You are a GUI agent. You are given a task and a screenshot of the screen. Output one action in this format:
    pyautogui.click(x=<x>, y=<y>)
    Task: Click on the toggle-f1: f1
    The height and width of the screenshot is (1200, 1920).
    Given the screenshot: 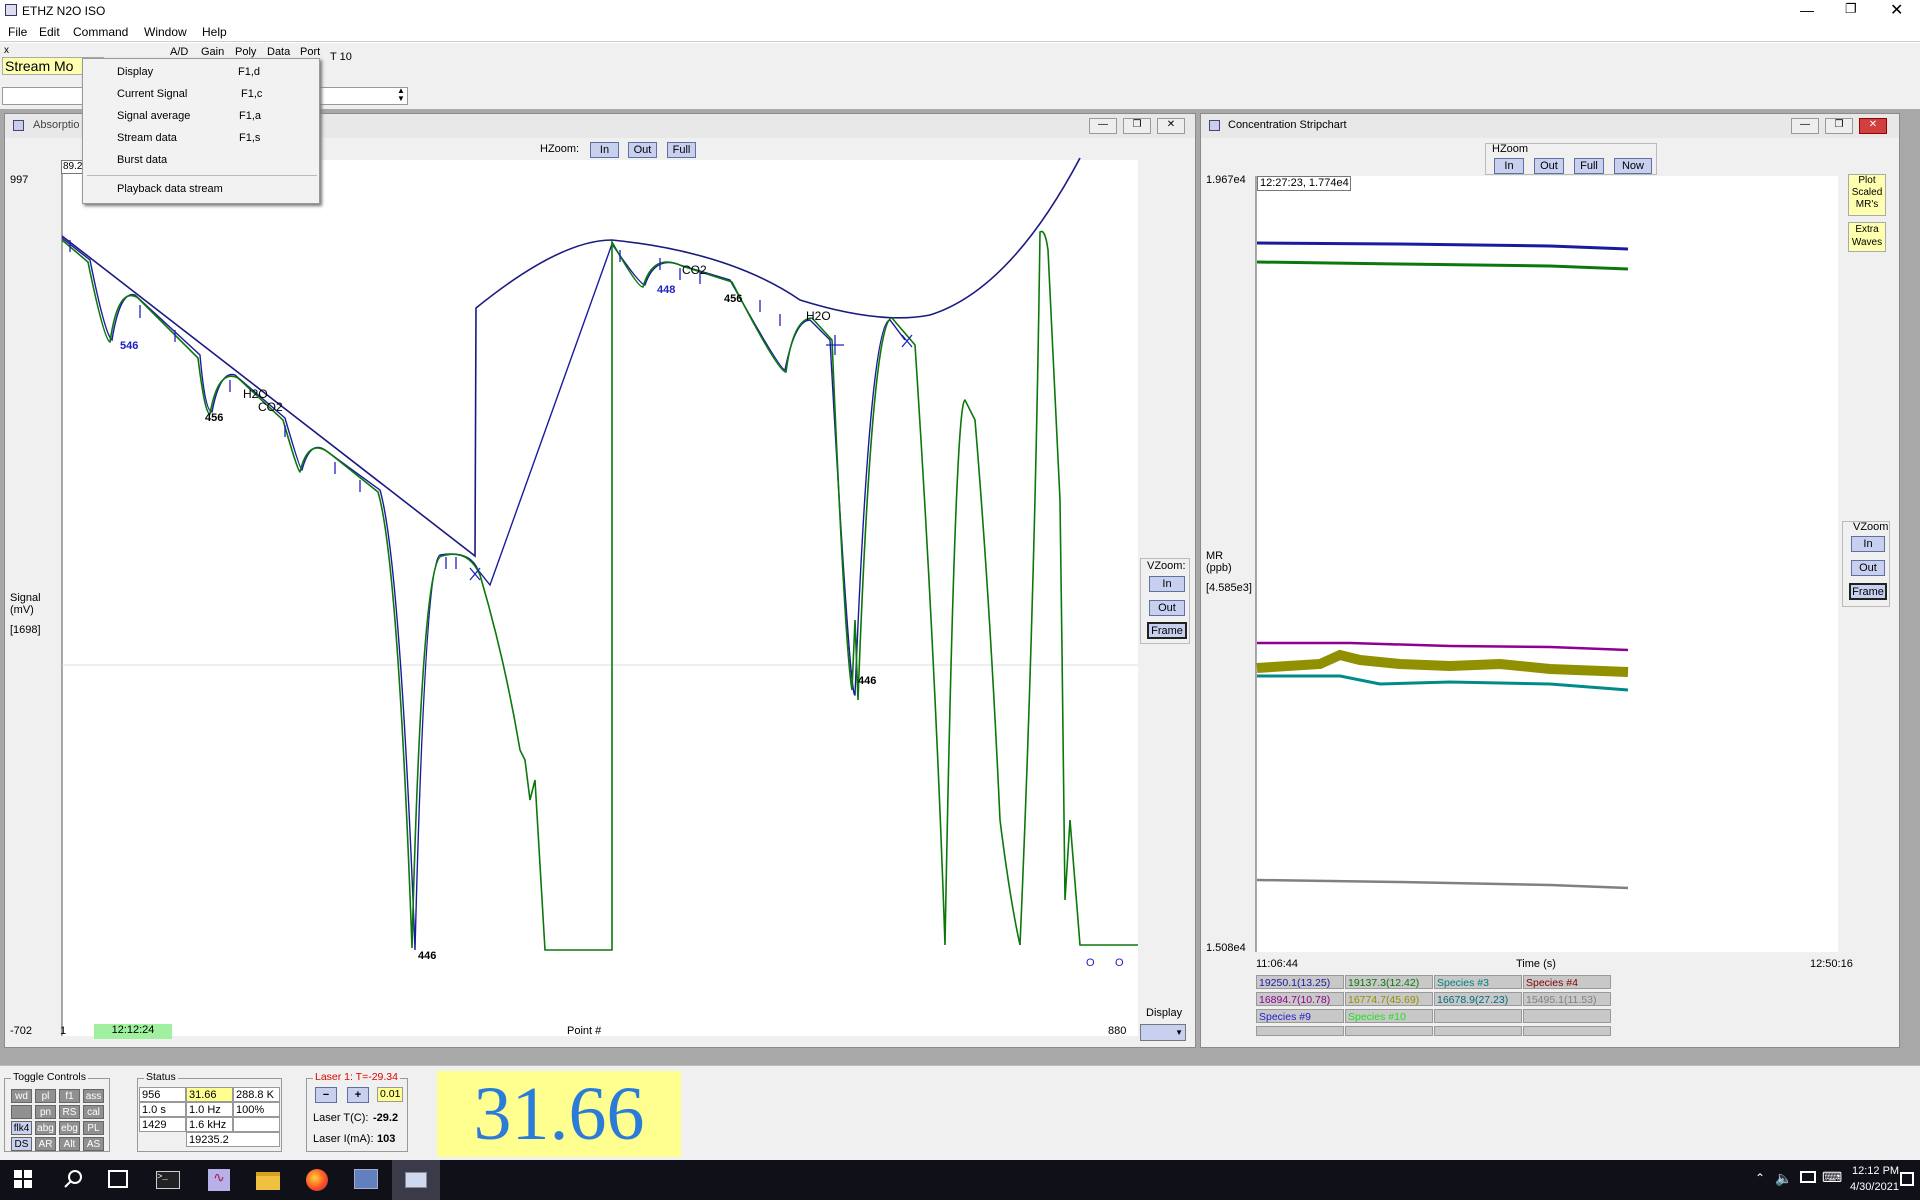 What is the action you would take?
    pyautogui.click(x=69, y=1096)
    